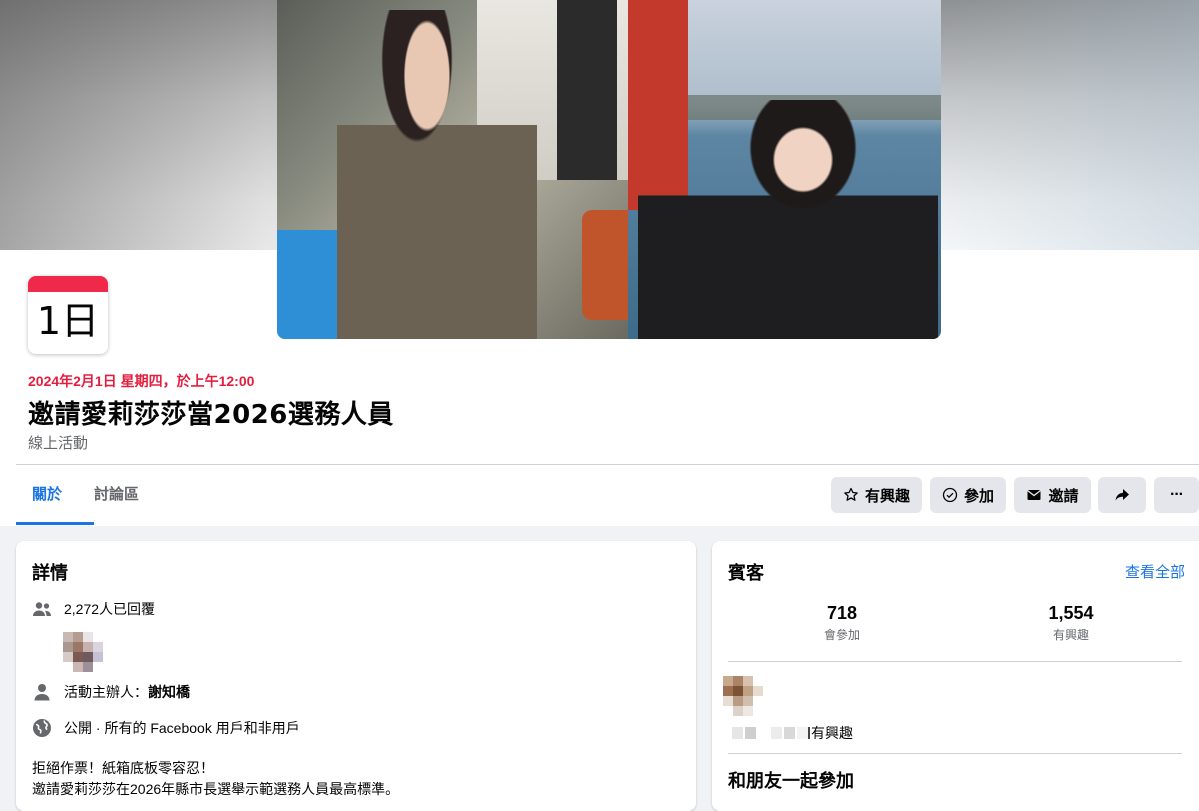 The height and width of the screenshot is (811, 1199). I want to click on blur-edge, so click(809, 733).